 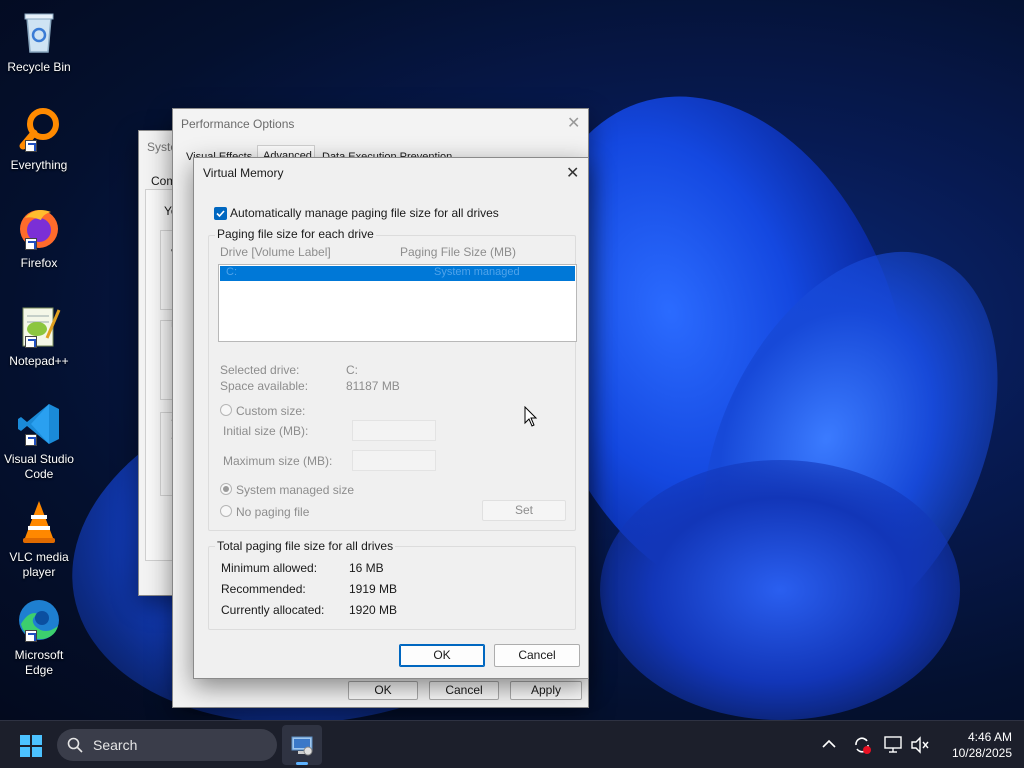 What do you see at coordinates (373, 610) in the screenshot?
I see `allocated-value: 1920 MB` at bounding box center [373, 610].